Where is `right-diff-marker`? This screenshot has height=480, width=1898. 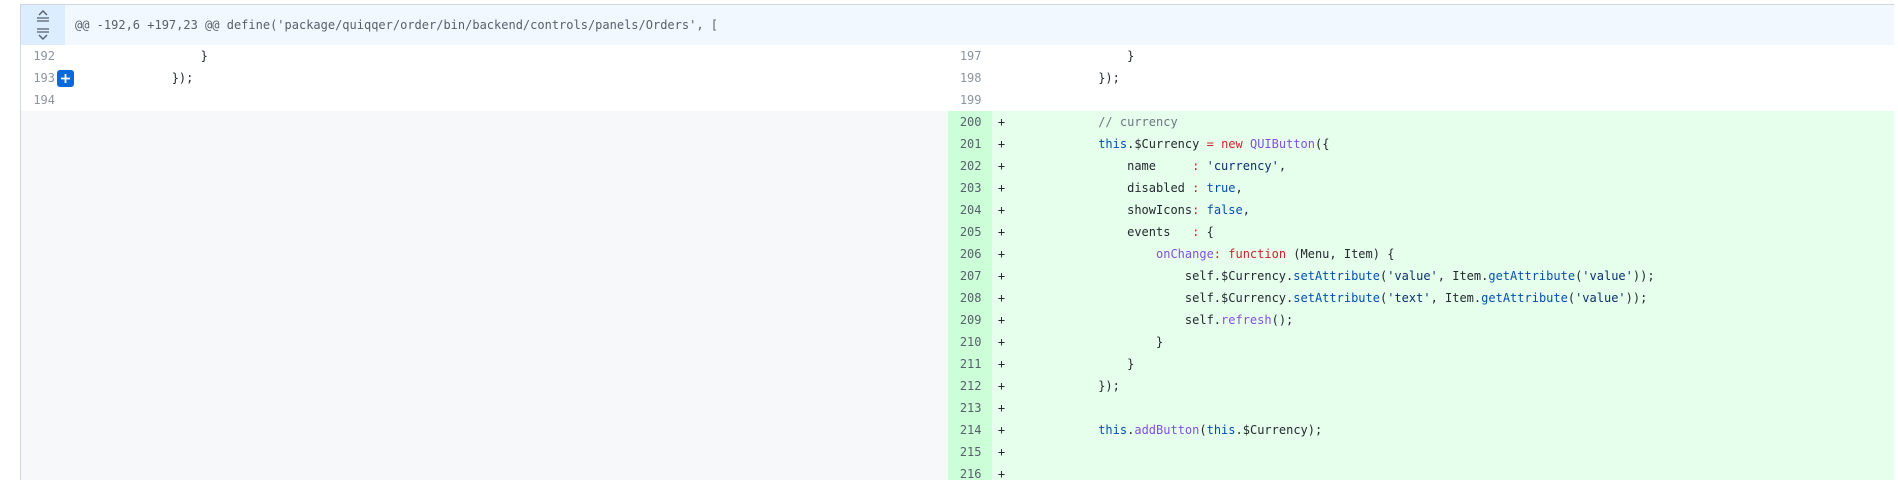 right-diff-marker is located at coordinates (1002, 78).